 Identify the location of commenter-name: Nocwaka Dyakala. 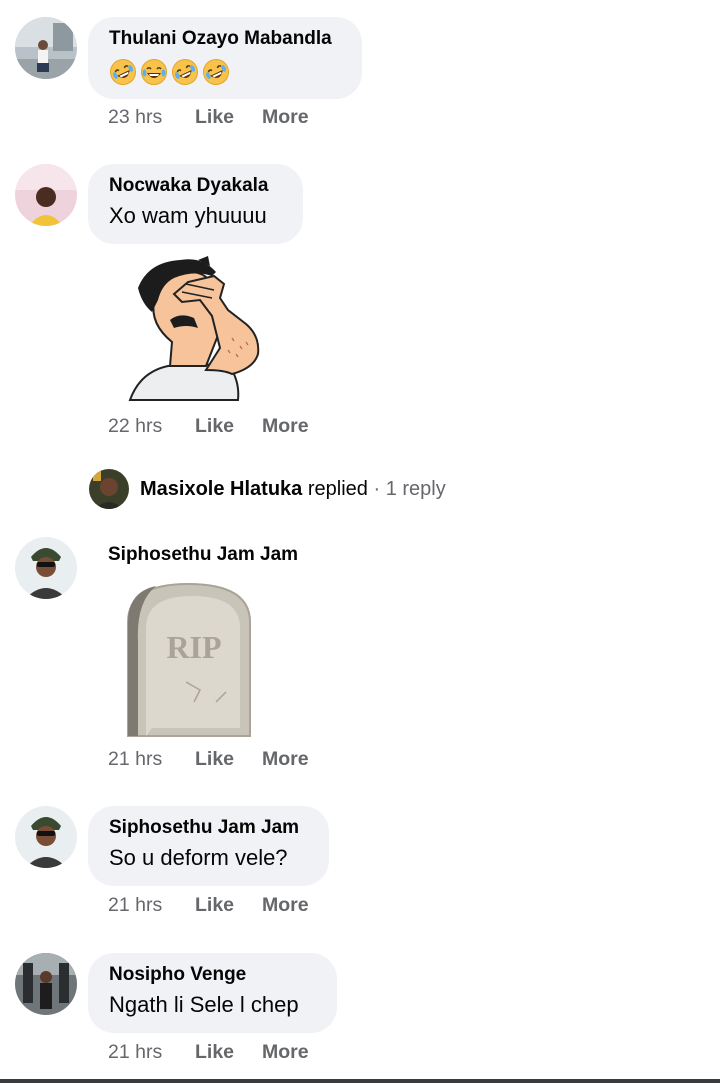
(196, 186).